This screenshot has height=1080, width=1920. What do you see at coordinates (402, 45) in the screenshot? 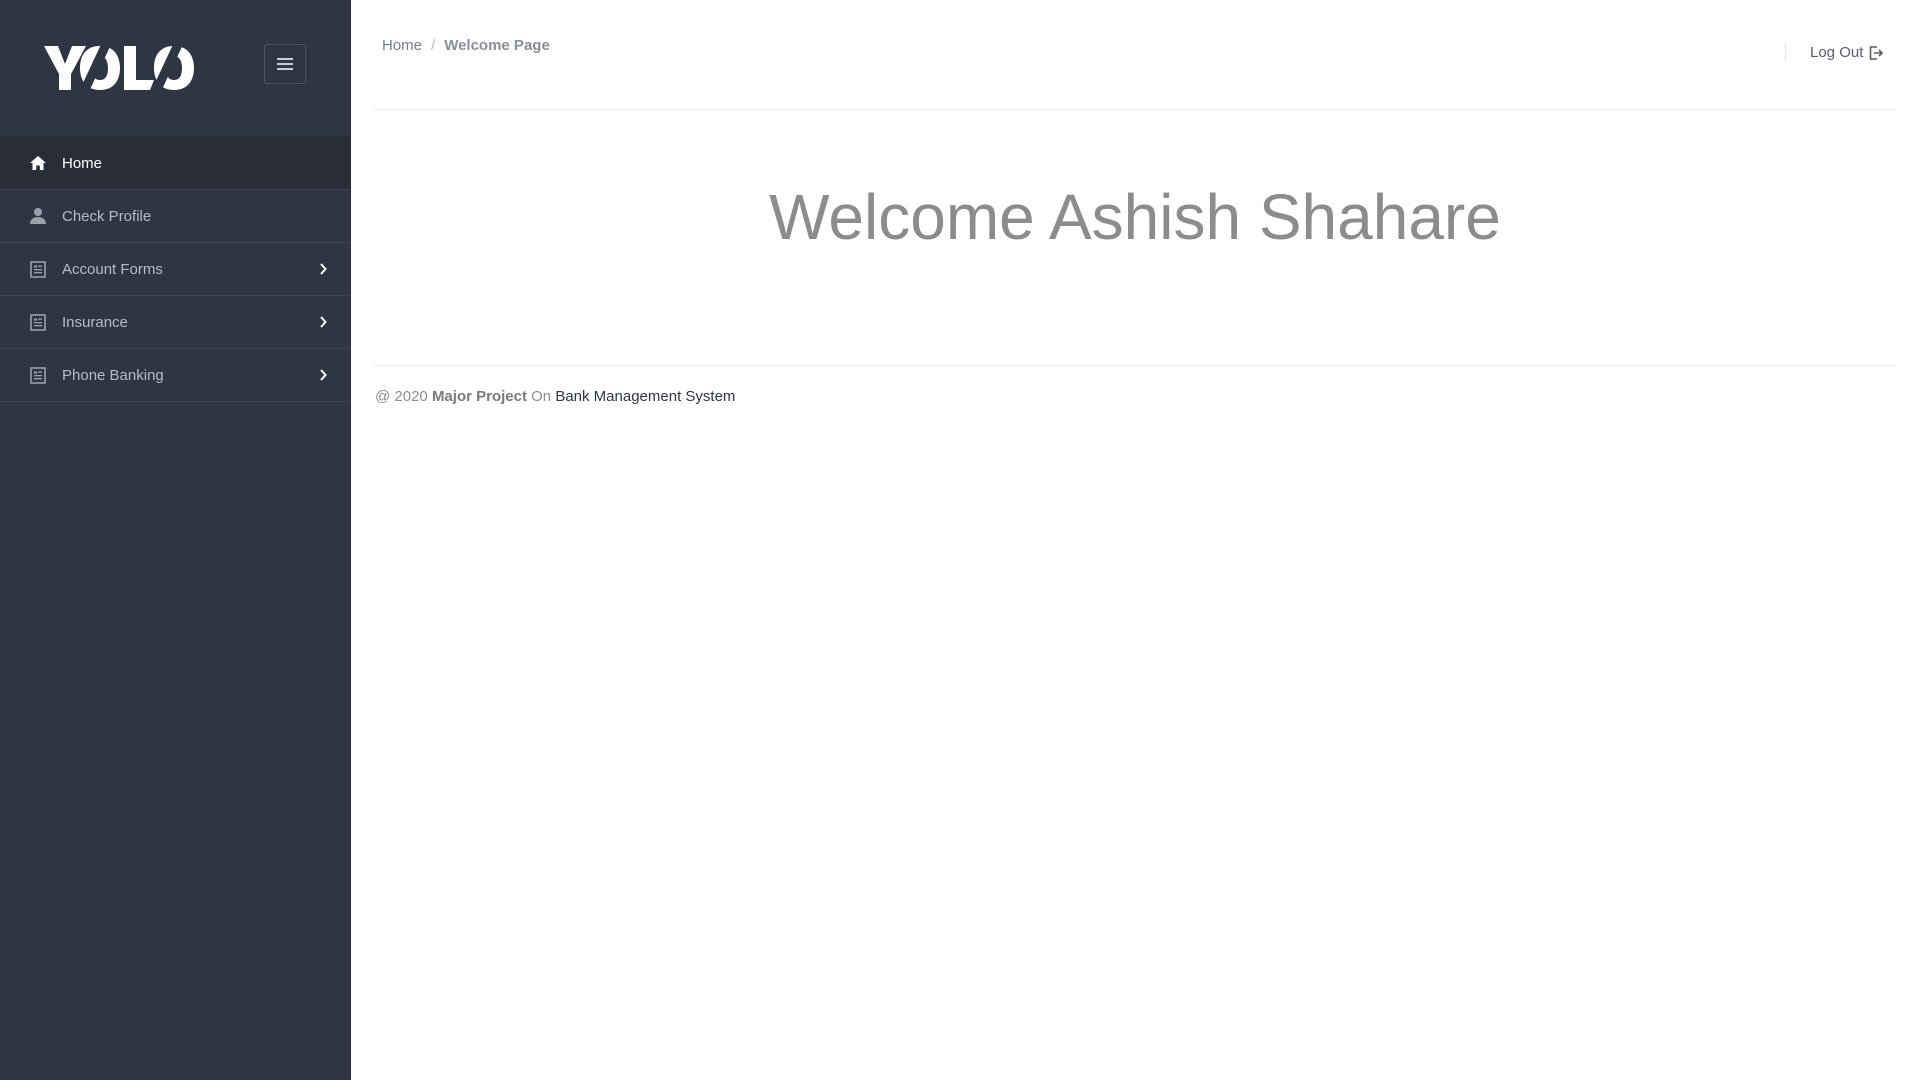
I see `breadcrumb-home-link: Home` at bounding box center [402, 45].